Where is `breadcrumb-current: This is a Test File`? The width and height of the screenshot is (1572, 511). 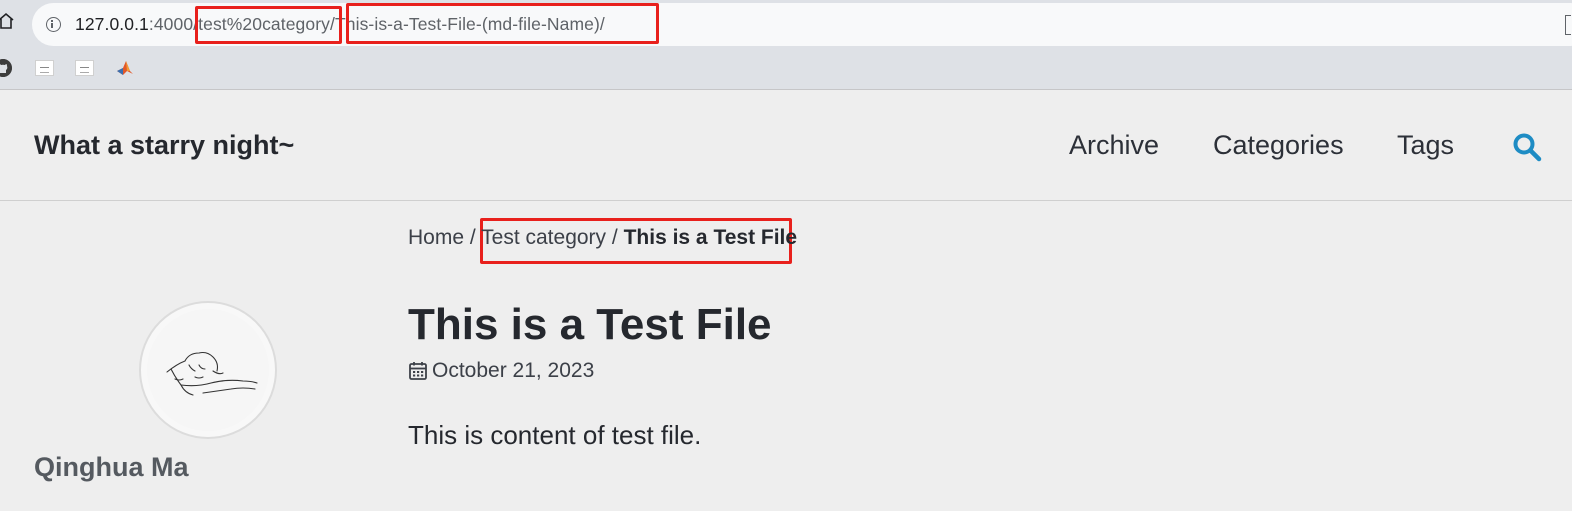 breadcrumb-current: This is a Test File is located at coordinates (710, 237).